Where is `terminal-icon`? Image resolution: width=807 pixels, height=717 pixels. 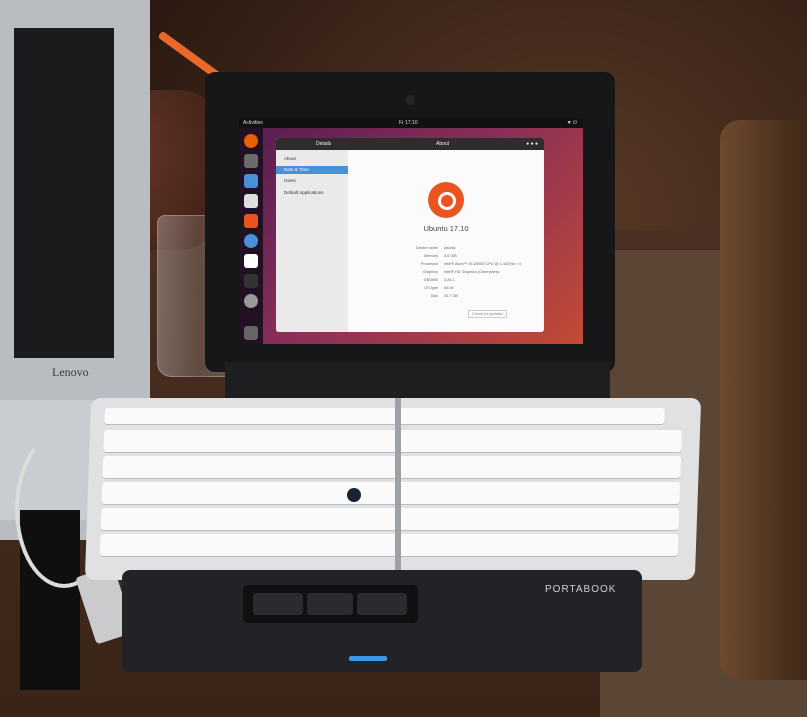
terminal-icon is located at coordinates (251, 281).